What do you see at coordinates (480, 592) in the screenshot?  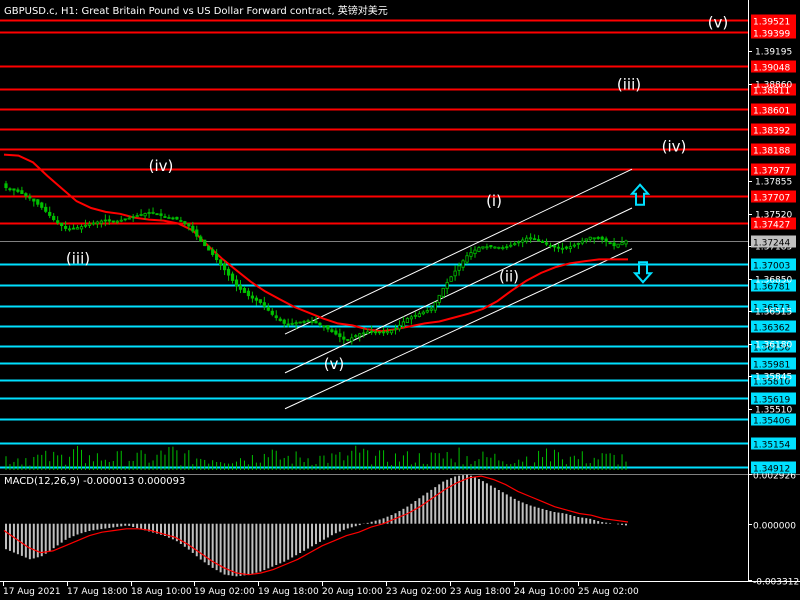 I see `time-tick-label: 23 Aug 18:00` at bounding box center [480, 592].